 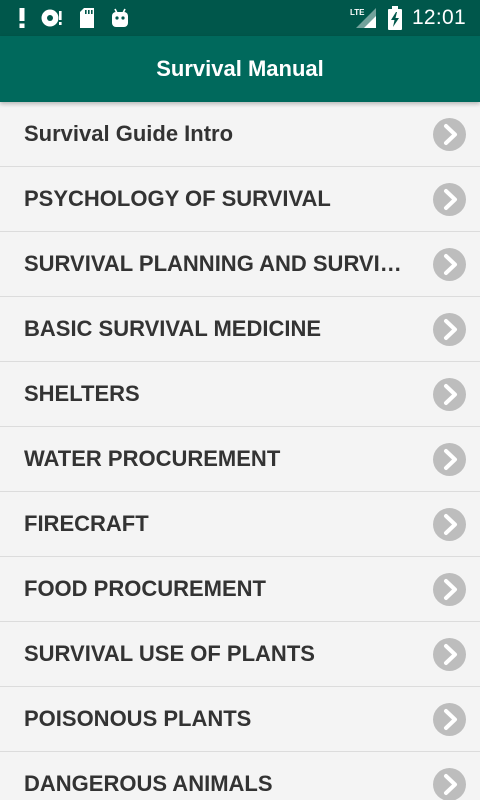 I want to click on list-item-water-procurement: WATER PROCUREMENT, so click(x=240, y=459).